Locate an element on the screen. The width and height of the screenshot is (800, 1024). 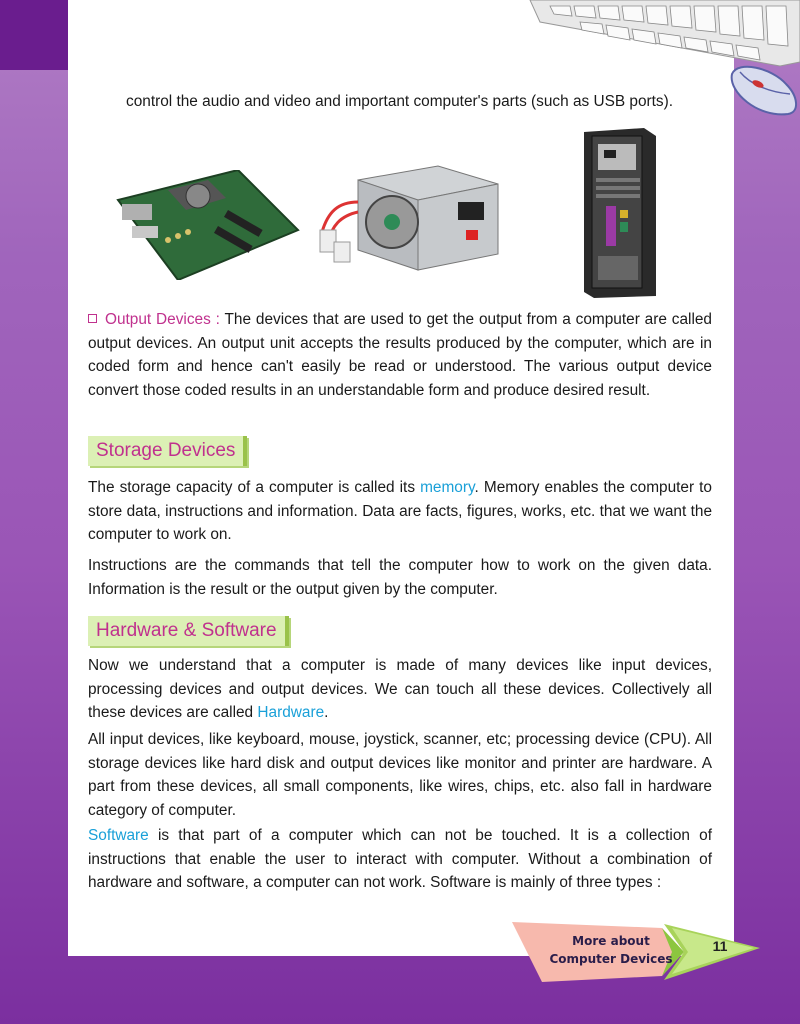
hardware-term: Hardware is located at coordinates (291, 712).